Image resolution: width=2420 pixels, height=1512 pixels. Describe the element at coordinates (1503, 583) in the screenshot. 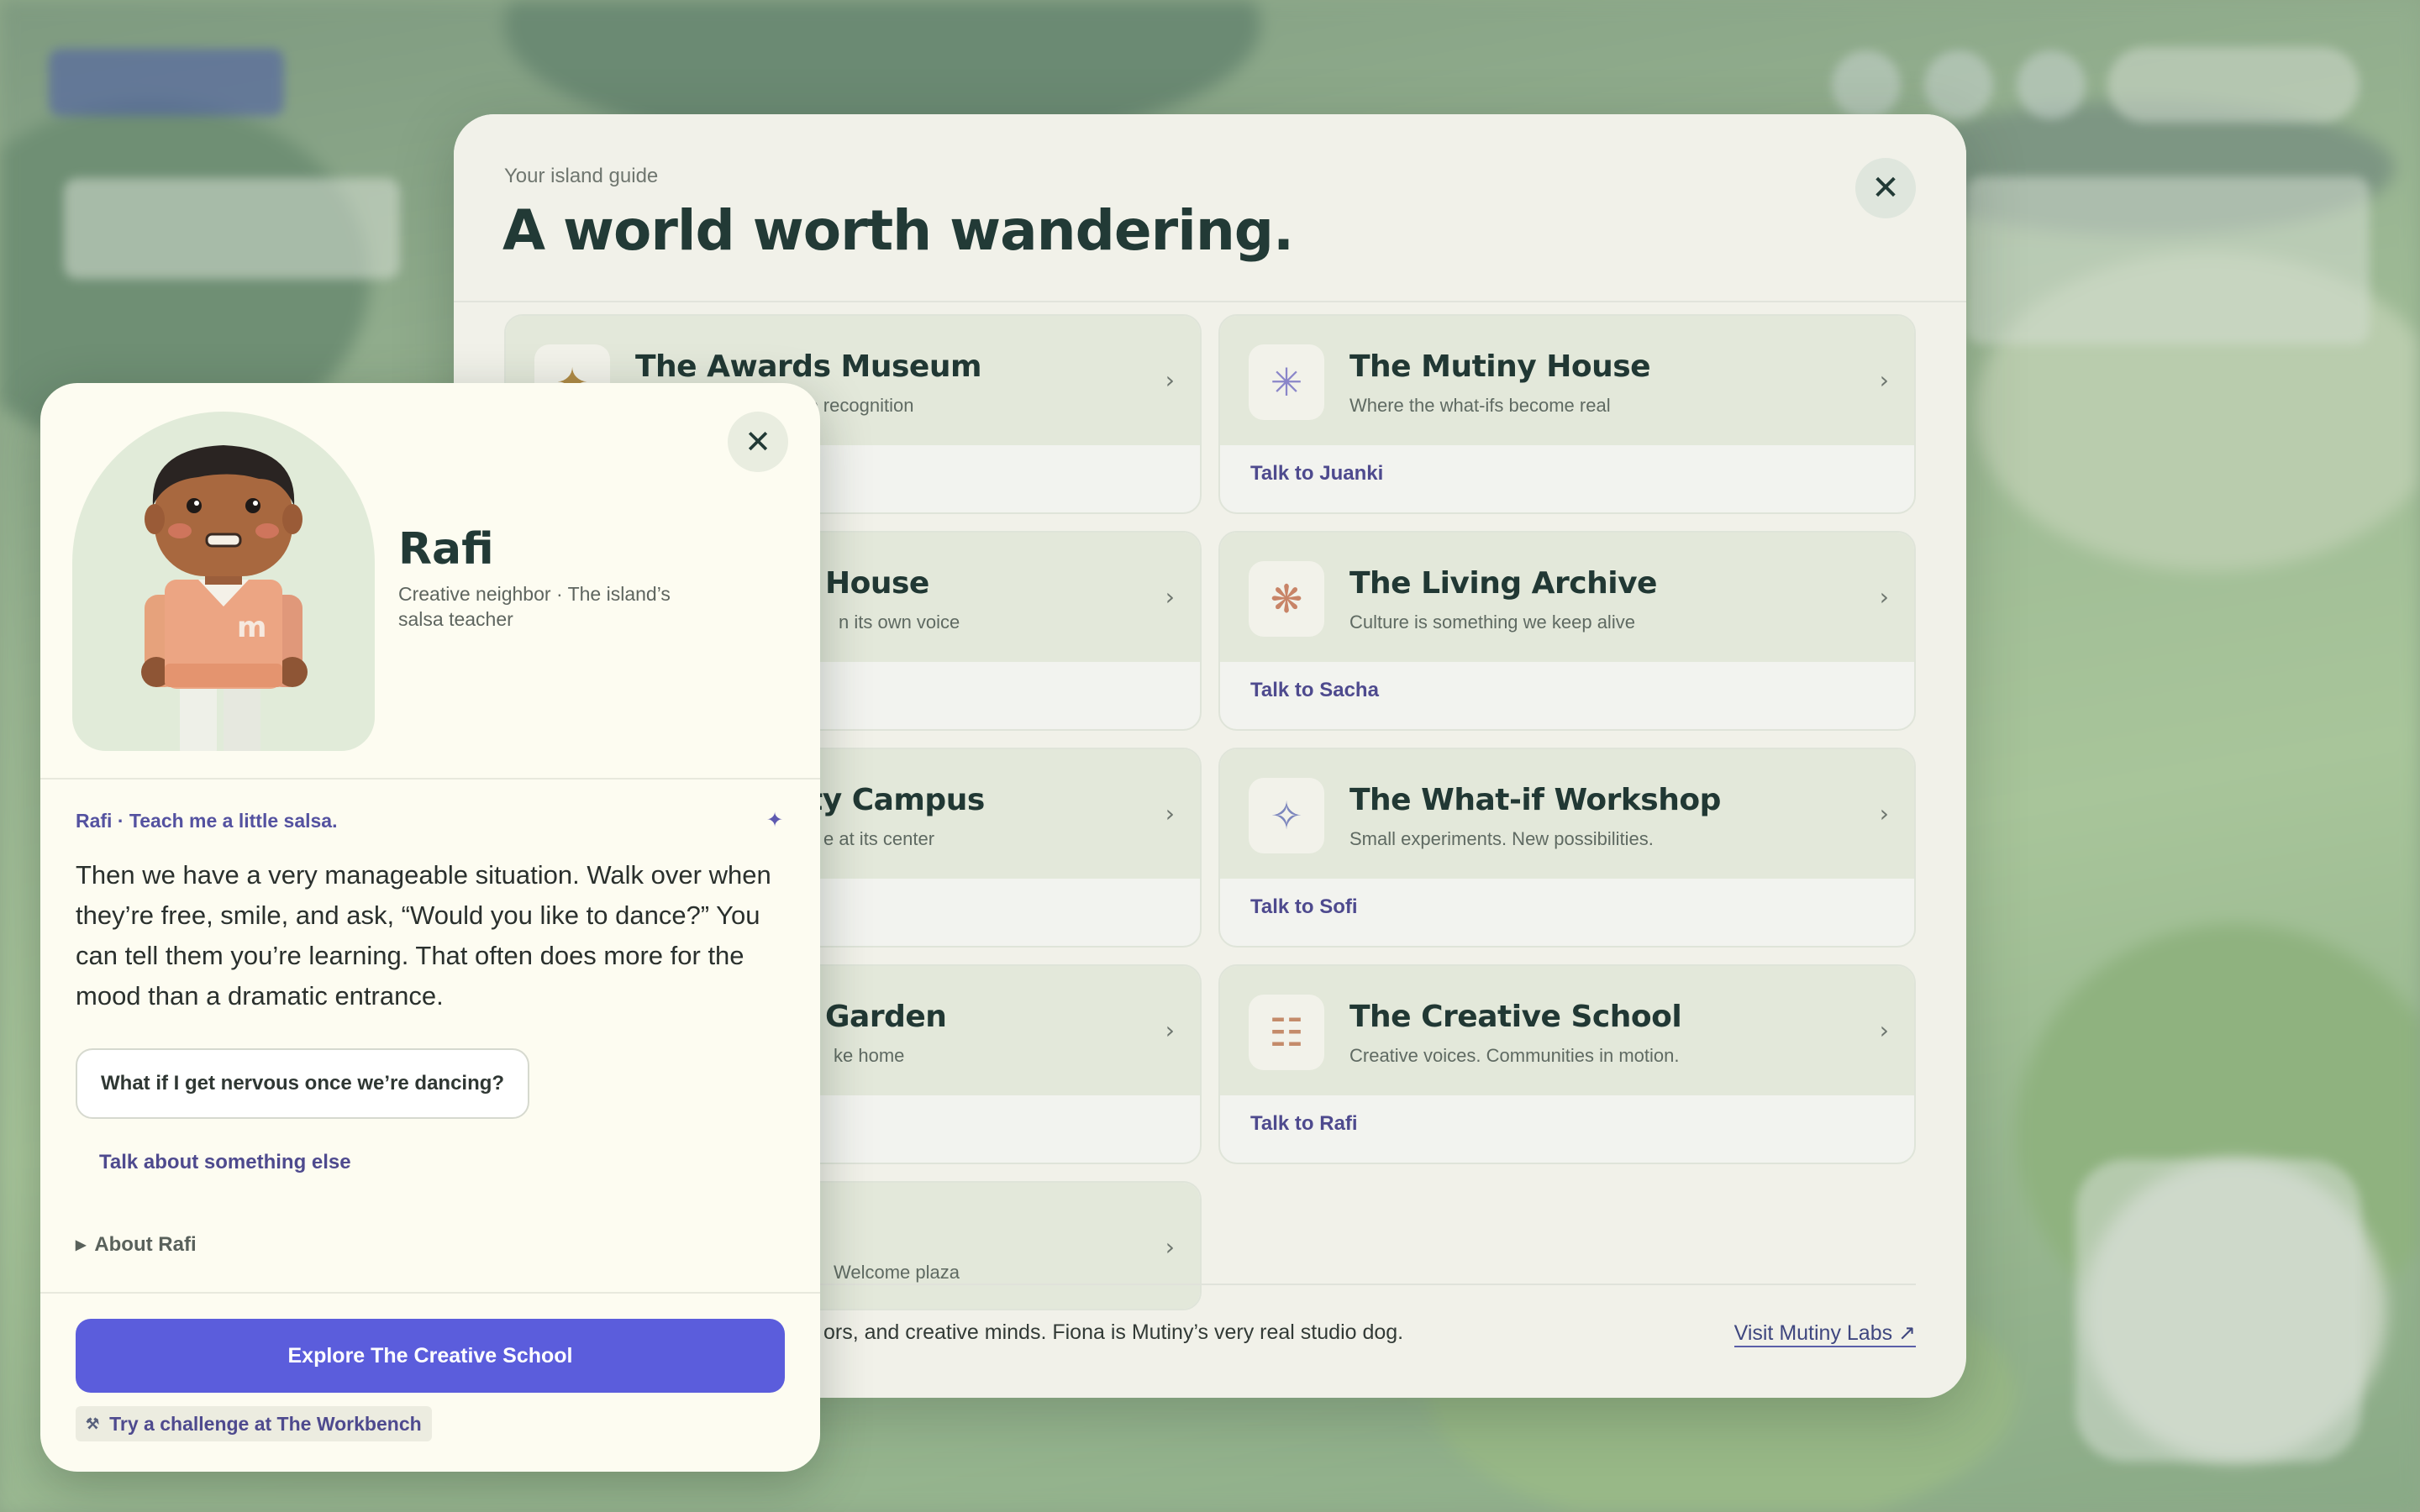

I see `location-name: The Living Archive` at that location.